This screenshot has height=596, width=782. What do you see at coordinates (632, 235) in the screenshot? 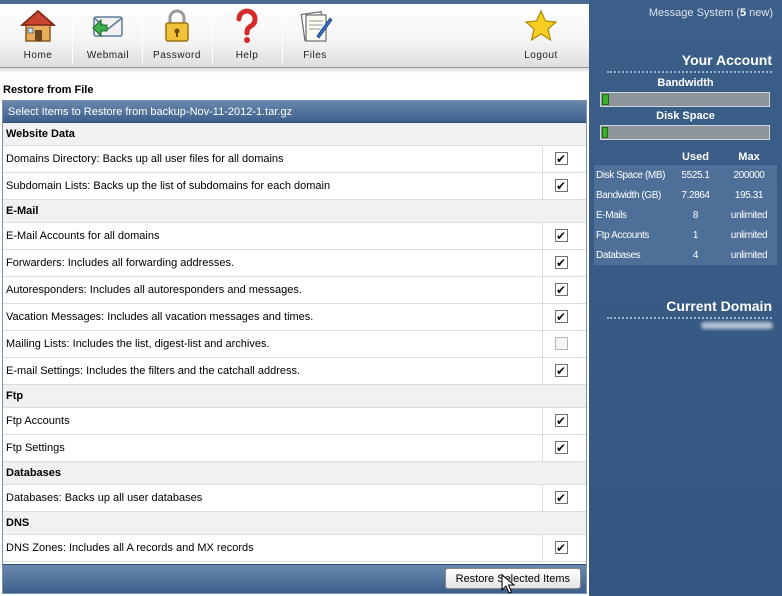
I see `table-cell: Ftp Accounts` at bounding box center [632, 235].